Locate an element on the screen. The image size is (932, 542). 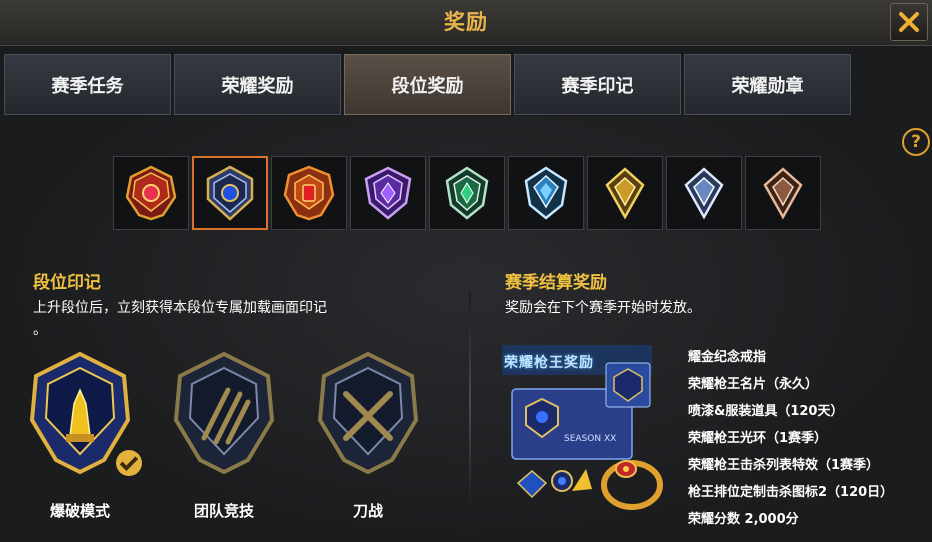
knife-fight-emblem-icon is located at coordinates (368, 413).